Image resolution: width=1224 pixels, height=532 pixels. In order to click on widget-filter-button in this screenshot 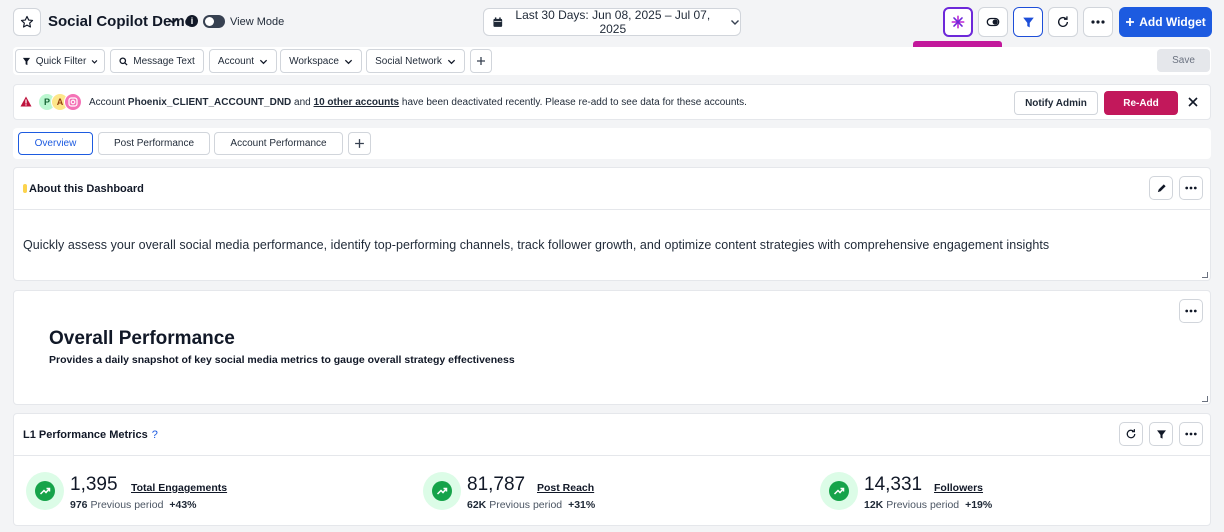, I will do `click(1161, 434)`.